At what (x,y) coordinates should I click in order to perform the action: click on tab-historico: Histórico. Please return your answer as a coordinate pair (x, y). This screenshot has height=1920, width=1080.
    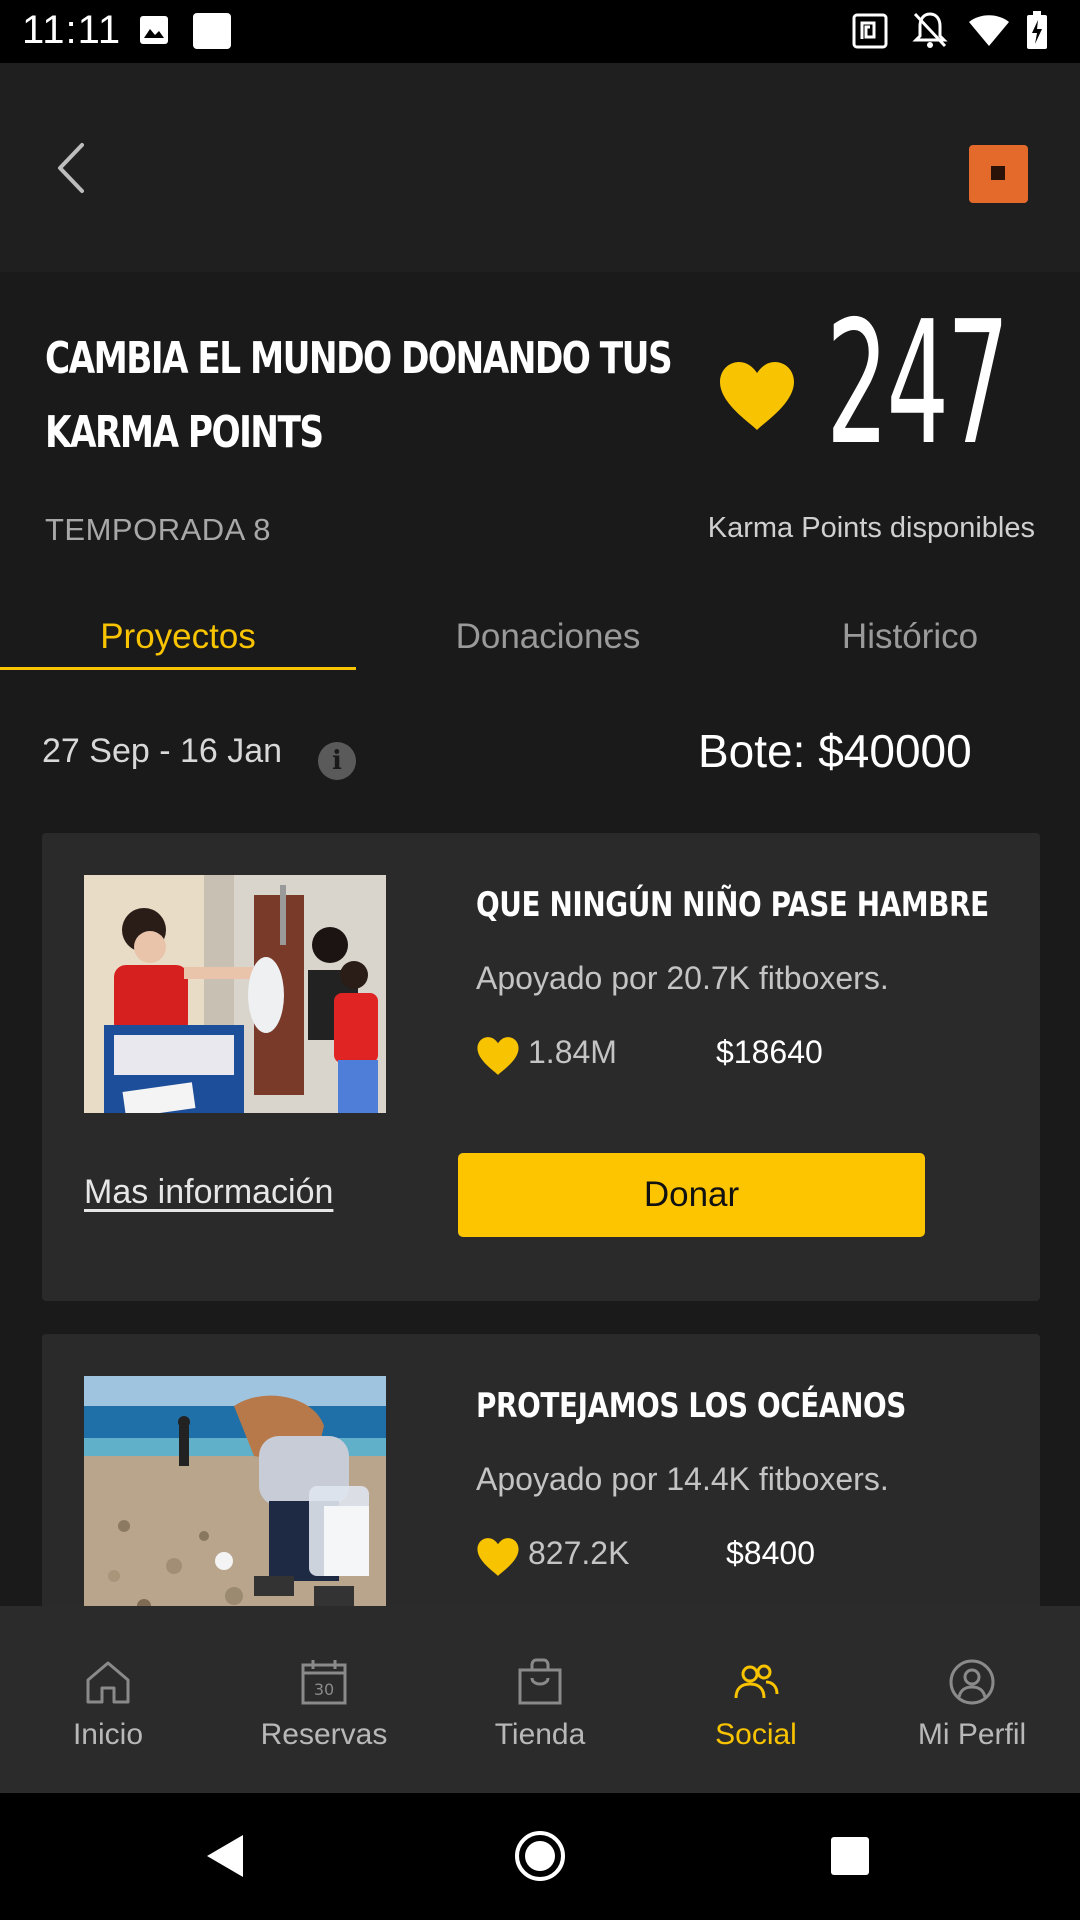
    Looking at the image, I should click on (910, 637).